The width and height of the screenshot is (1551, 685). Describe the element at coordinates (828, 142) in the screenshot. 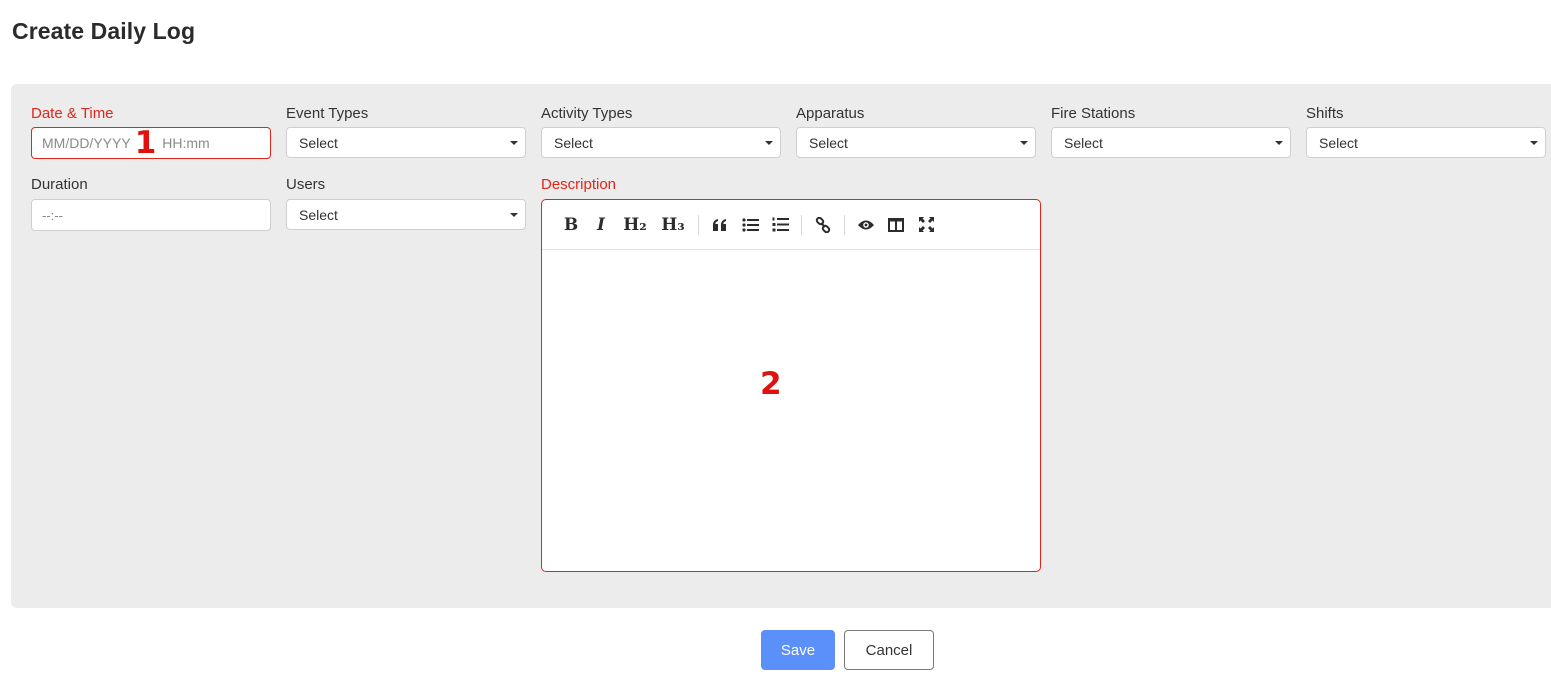

I see `apparatus-value: Select` at that location.